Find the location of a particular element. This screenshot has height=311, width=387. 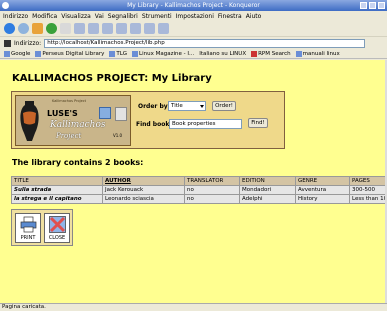

cell-genre: History is located at coordinates (322, 199).